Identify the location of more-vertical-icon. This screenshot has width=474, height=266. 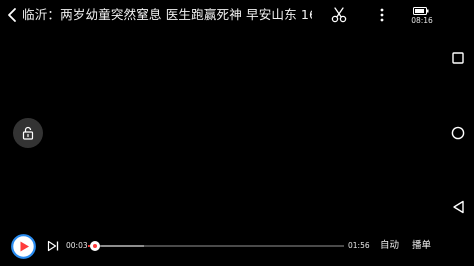
(382, 15).